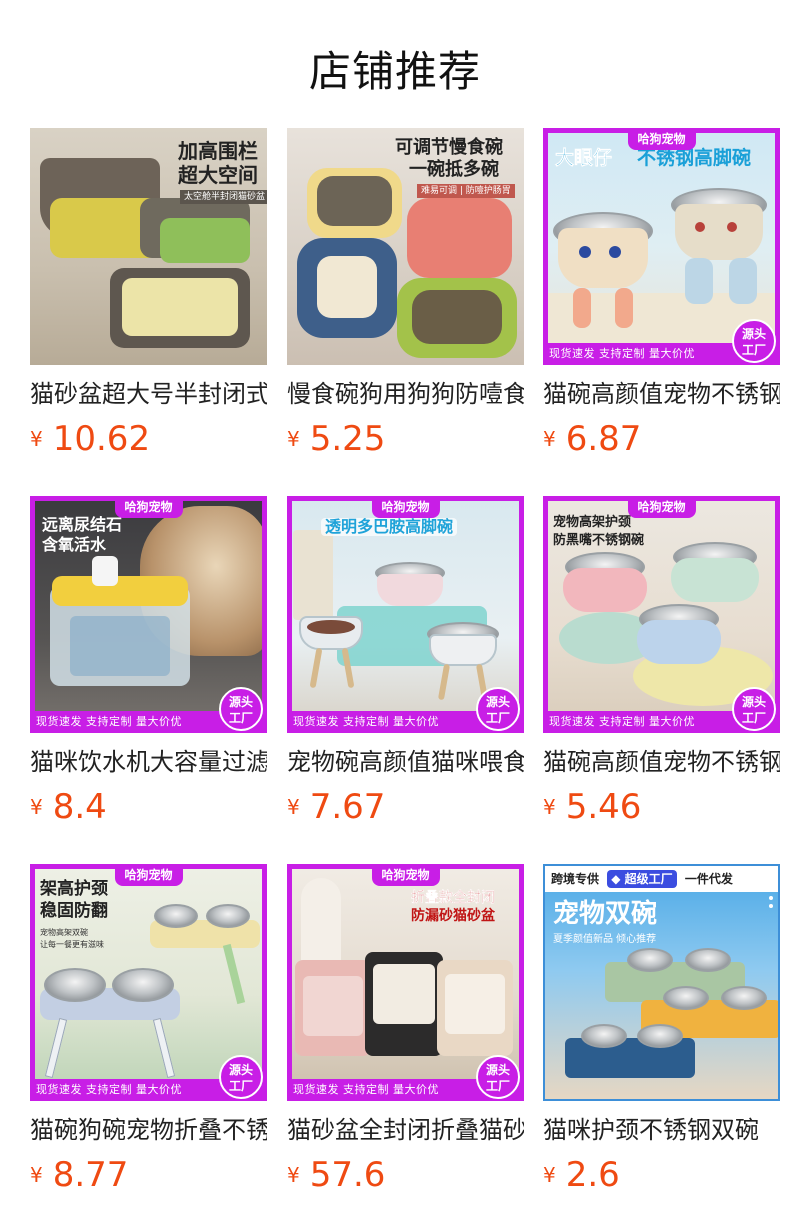  Describe the element at coordinates (148, 614) in the screenshot. I see `product-image: 远离尿结石 含氧活水 哈狗宠物 现货速发 支持定制 量大价优 源头 工厂` at that location.